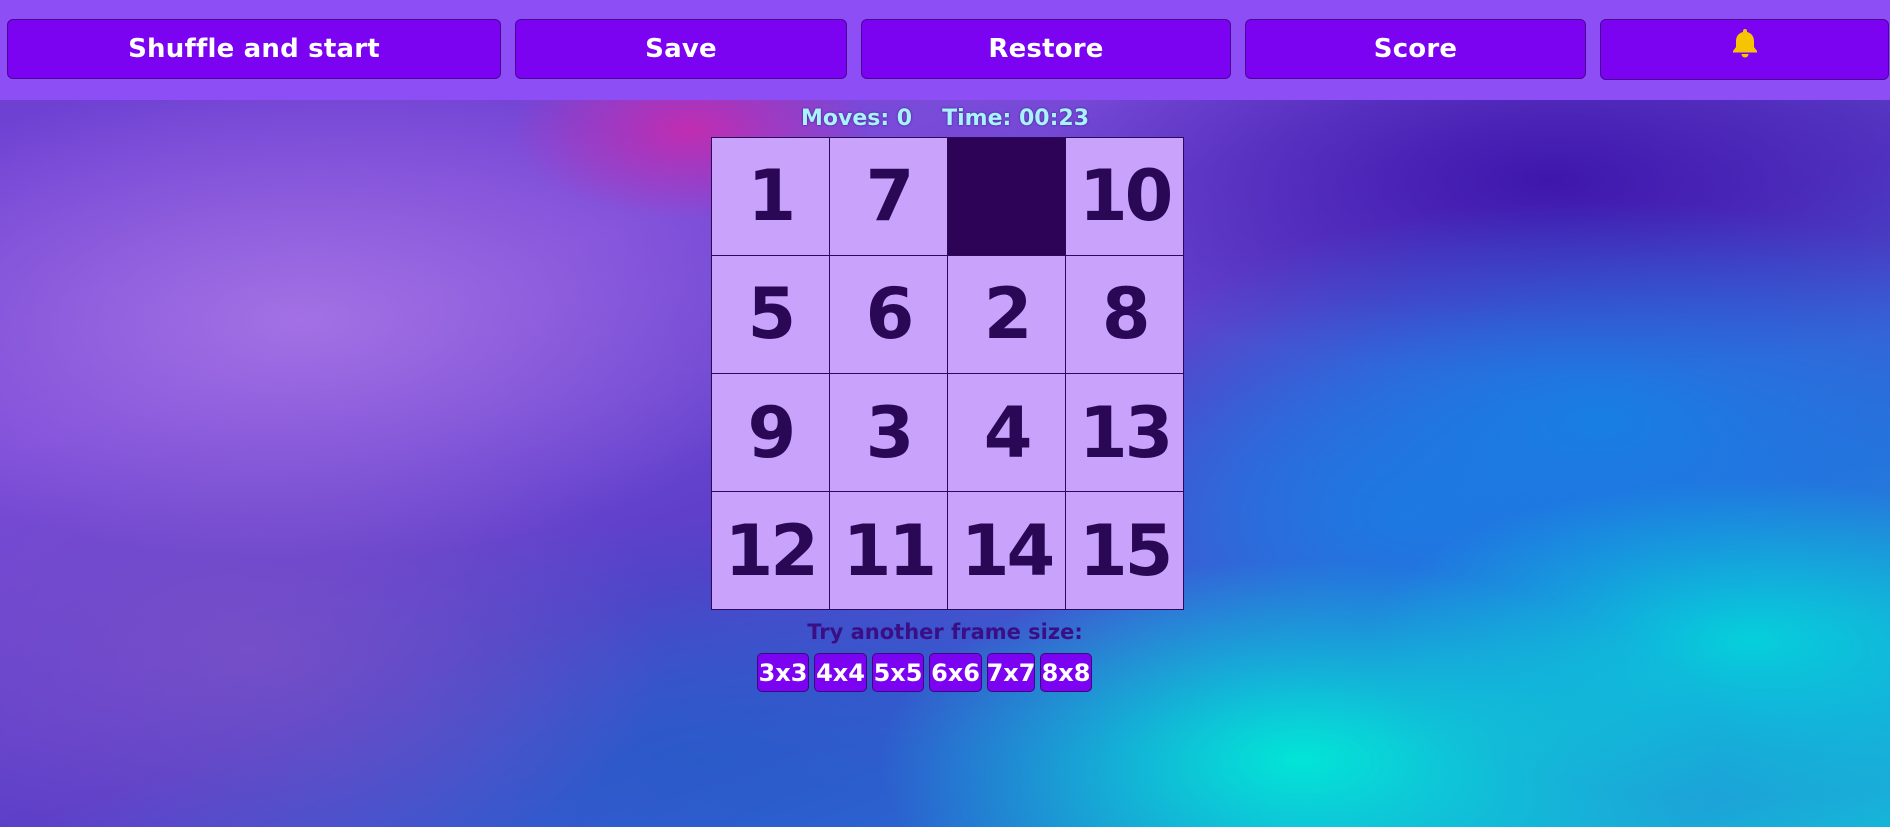 The height and width of the screenshot is (827, 1890). What do you see at coordinates (1006, 196) in the screenshot?
I see `empty-tile` at bounding box center [1006, 196].